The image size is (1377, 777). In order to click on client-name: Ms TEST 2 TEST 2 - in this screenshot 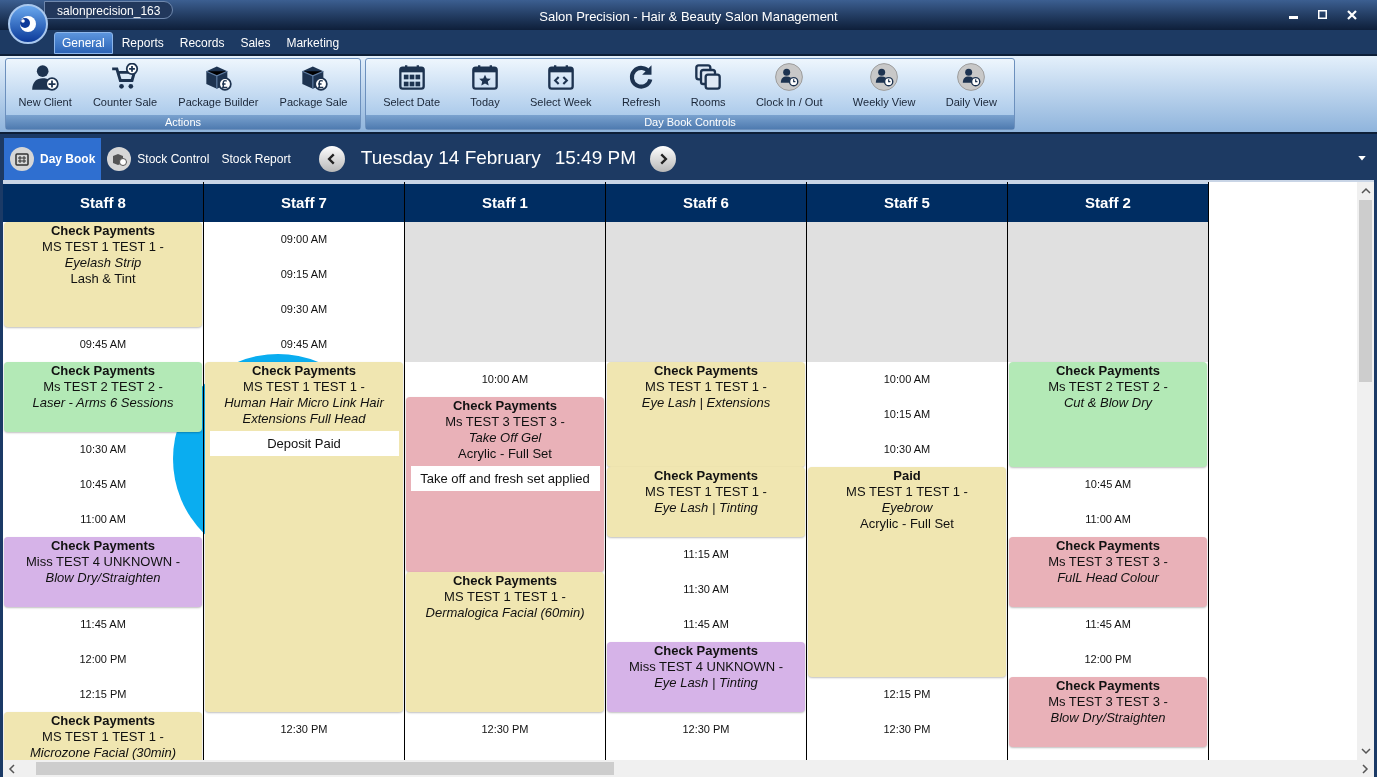, I will do `click(103, 387)`.